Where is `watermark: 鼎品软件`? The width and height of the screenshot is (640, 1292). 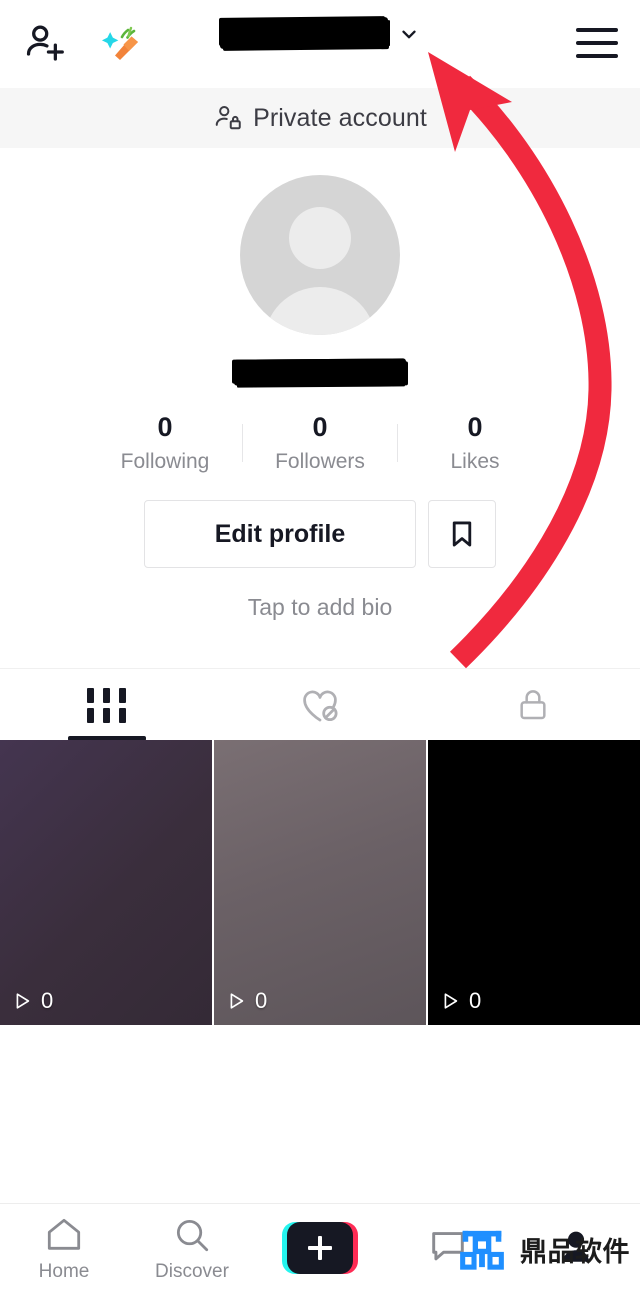
watermark: 鼎品软件 is located at coordinates (541, 1249).